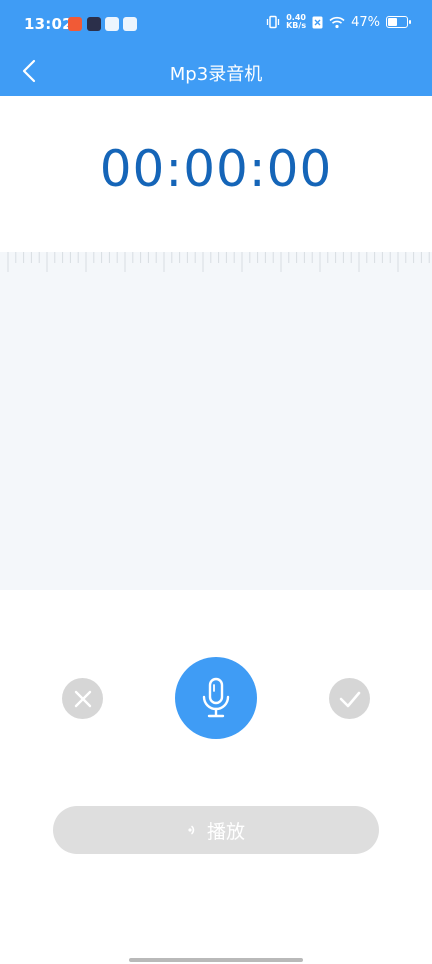  Describe the element at coordinates (218, 262) in the screenshot. I see `time-ruler` at that location.